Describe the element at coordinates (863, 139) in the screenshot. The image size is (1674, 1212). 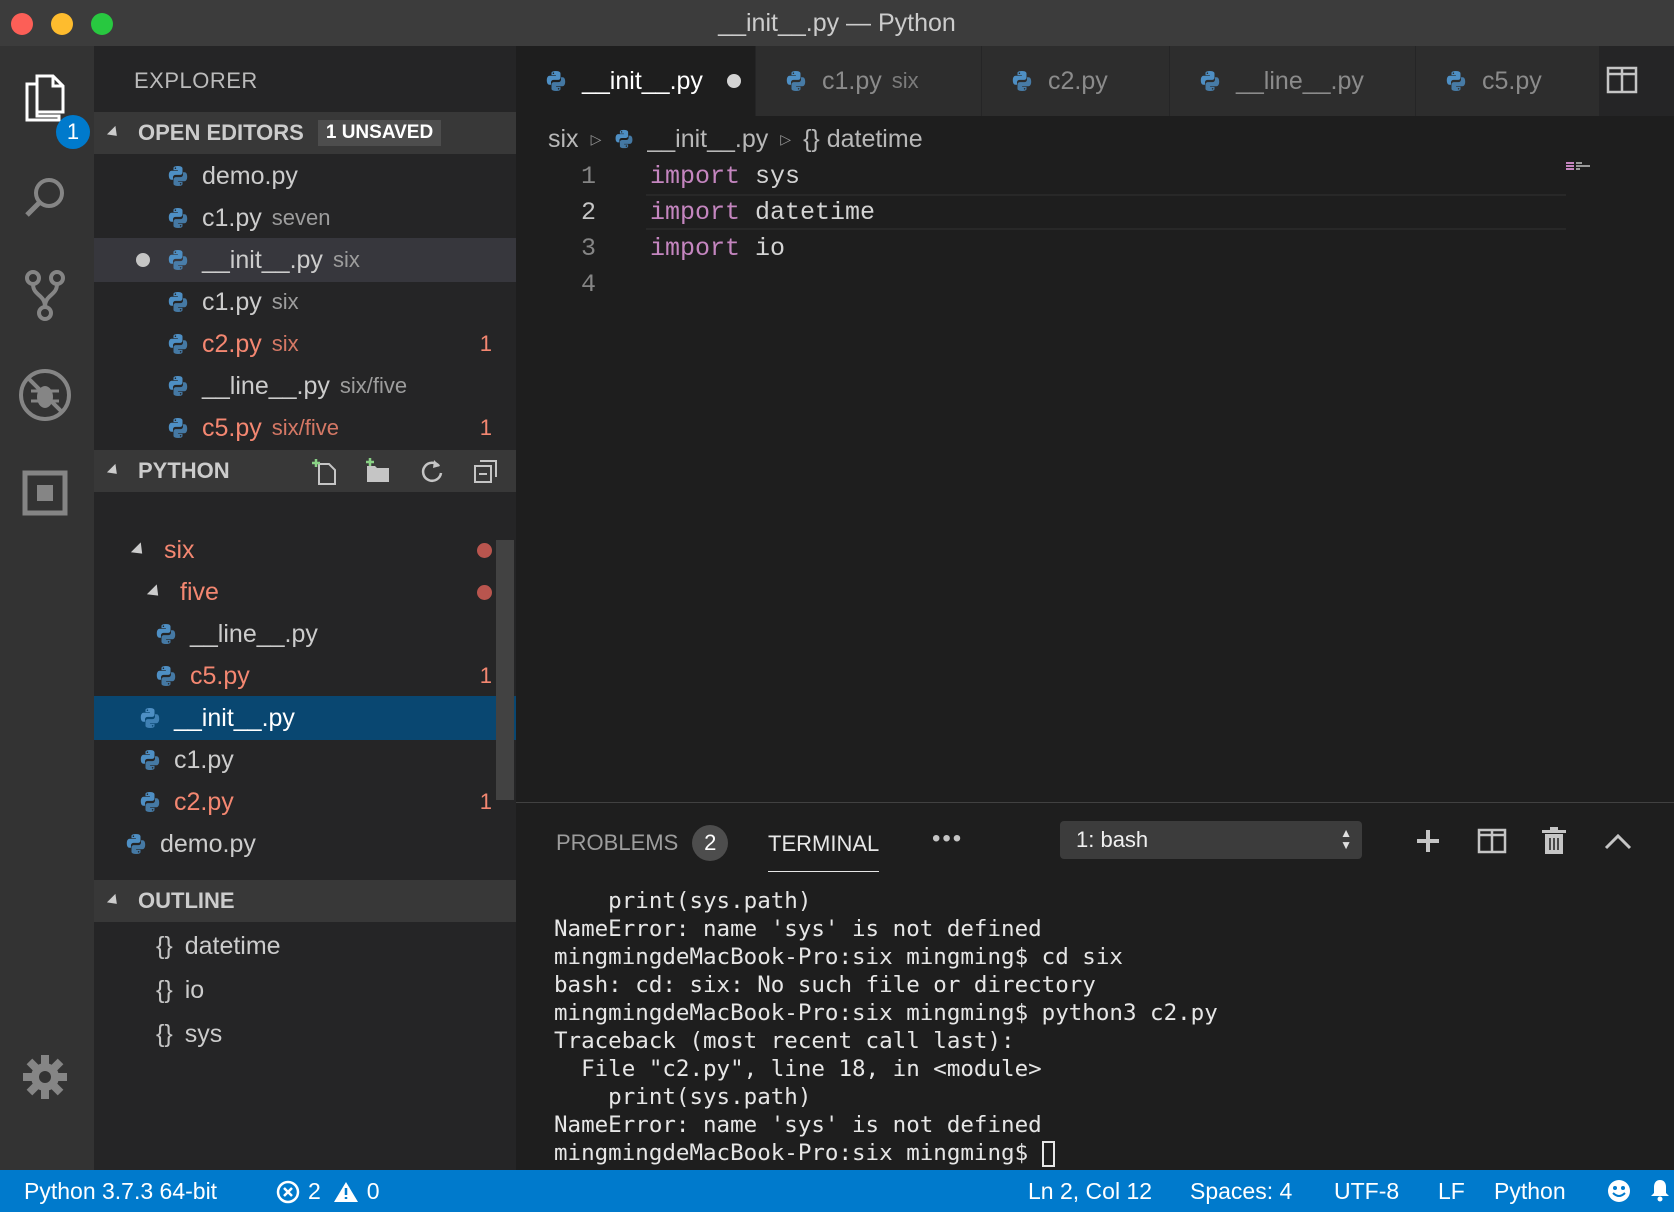
I see `breadcrumb-symbol: {} datetime` at that location.